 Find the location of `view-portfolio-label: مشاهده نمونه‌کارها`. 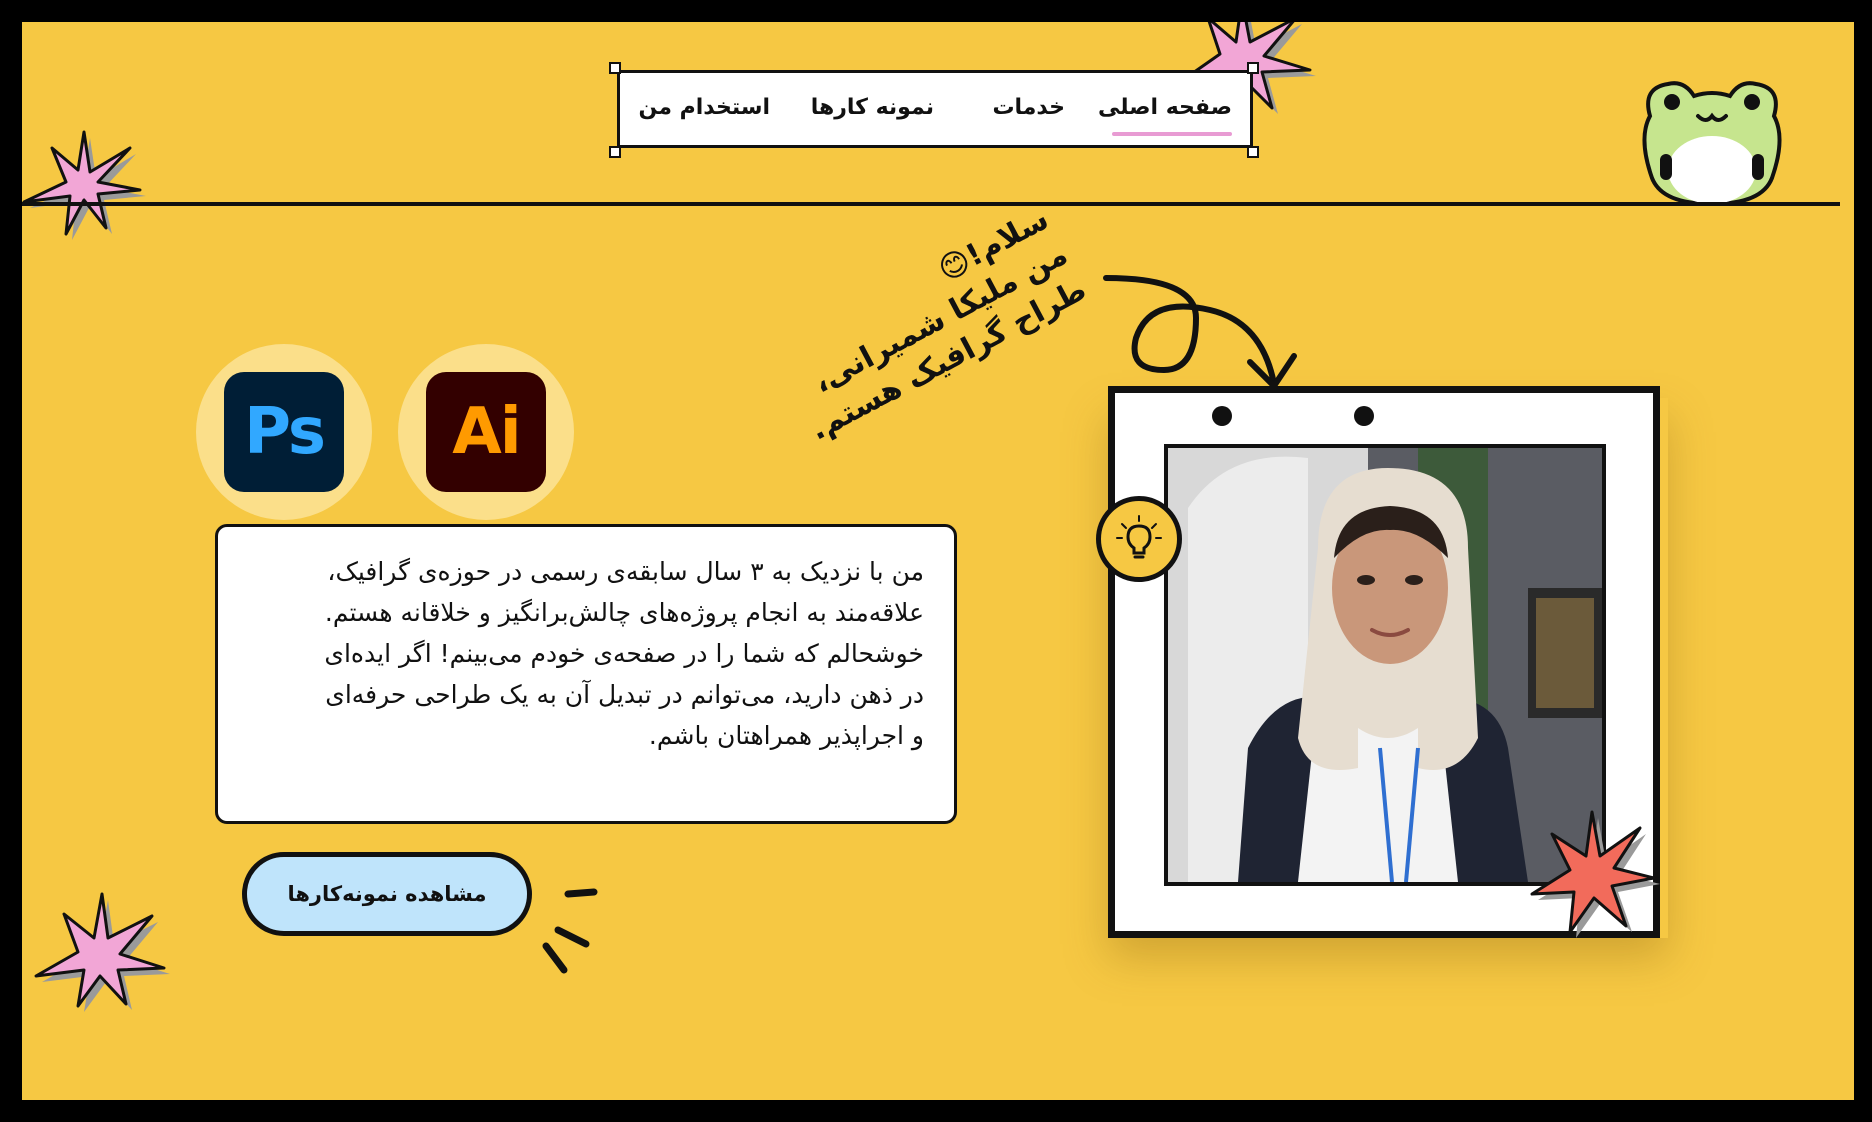

view-portfolio-label: مشاهده نمونه‌کارها is located at coordinates (387, 894).